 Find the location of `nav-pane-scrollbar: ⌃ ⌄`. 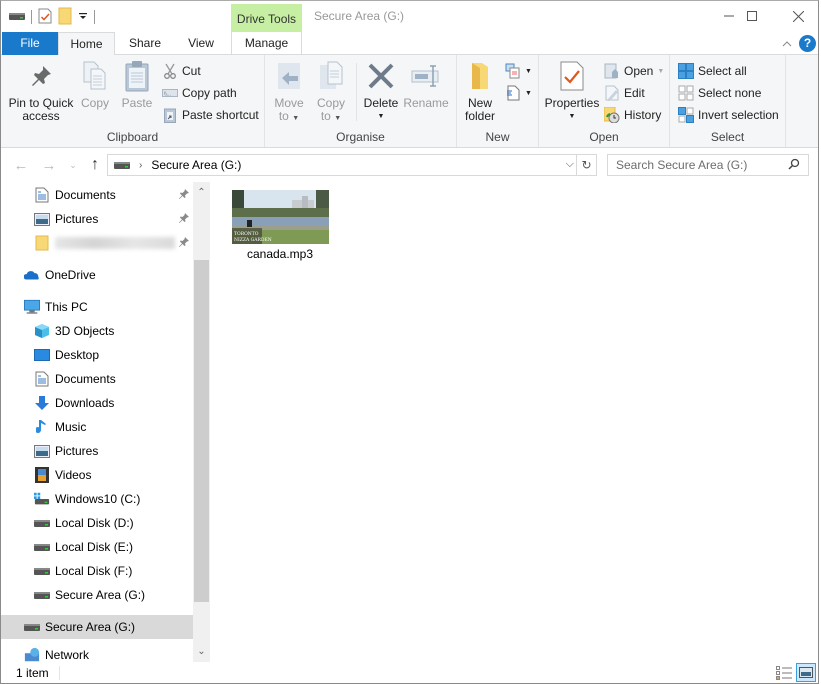

nav-pane-scrollbar: ⌃ ⌄ is located at coordinates (201, 422).